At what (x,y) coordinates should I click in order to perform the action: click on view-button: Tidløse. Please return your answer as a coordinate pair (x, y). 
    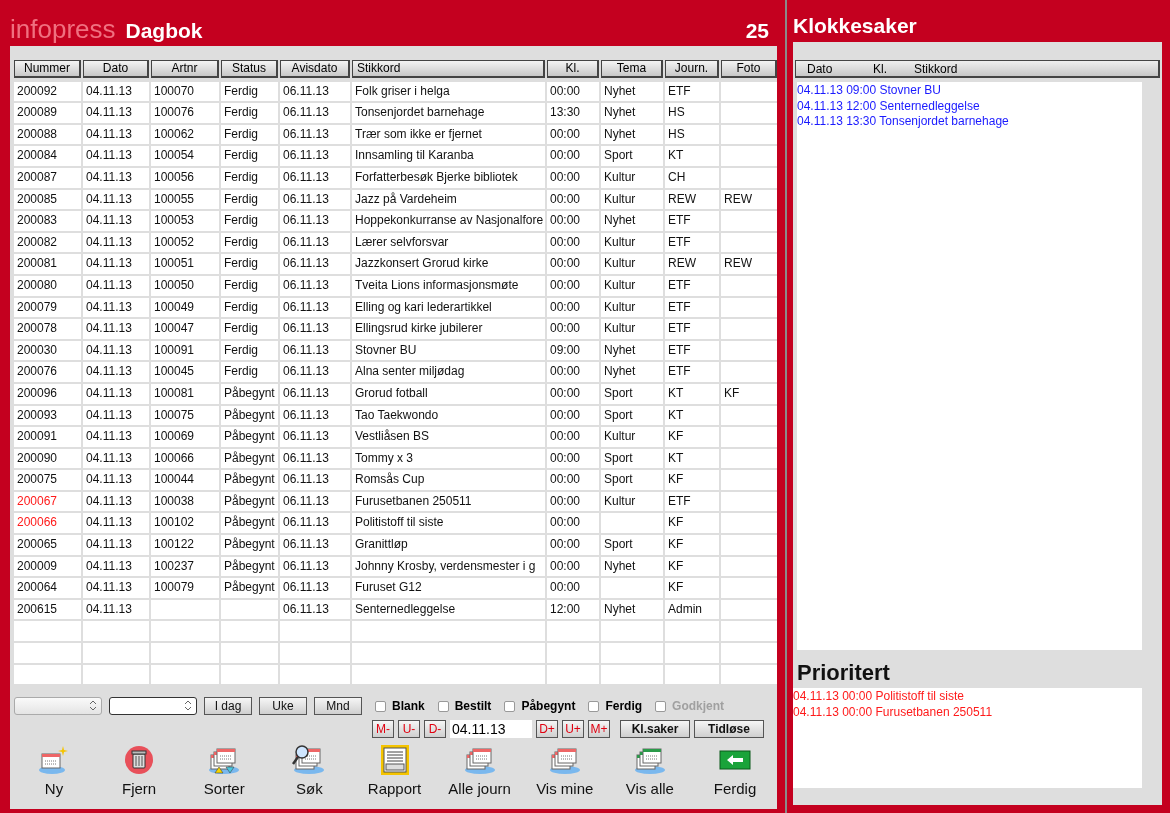
    Looking at the image, I should click on (729, 729).